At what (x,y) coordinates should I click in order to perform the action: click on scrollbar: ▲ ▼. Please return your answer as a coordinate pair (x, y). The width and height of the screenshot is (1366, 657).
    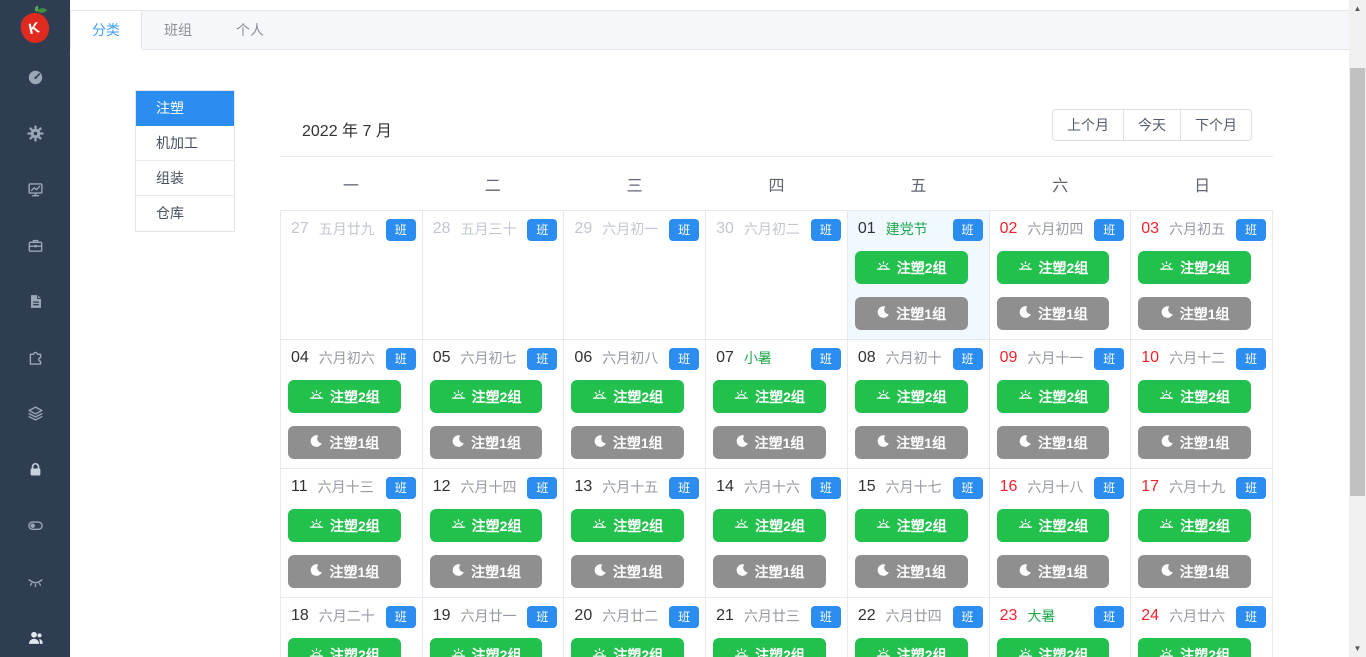
    Looking at the image, I should click on (1357, 328).